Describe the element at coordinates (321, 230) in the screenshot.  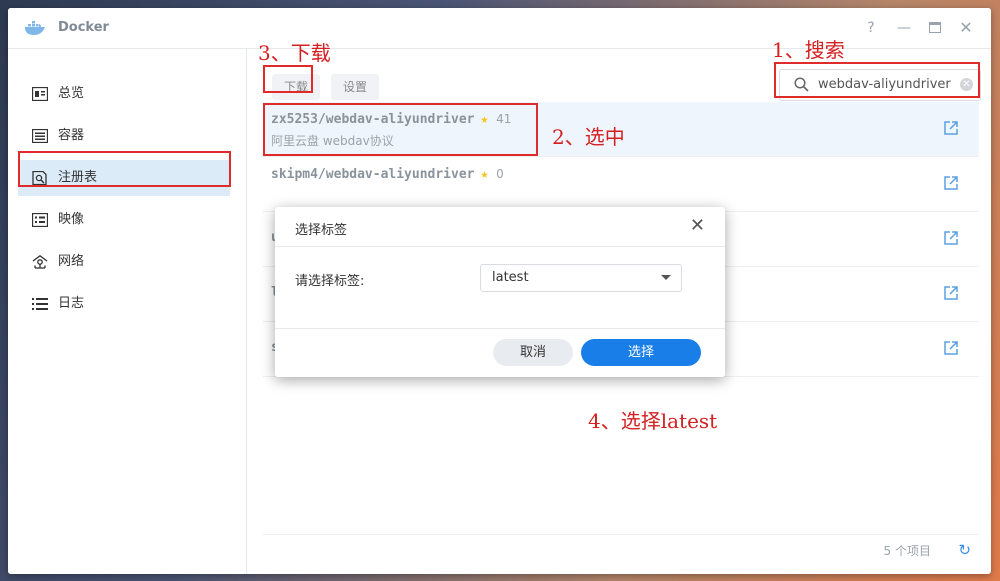
I see `dialog-title: 选择标签` at that location.